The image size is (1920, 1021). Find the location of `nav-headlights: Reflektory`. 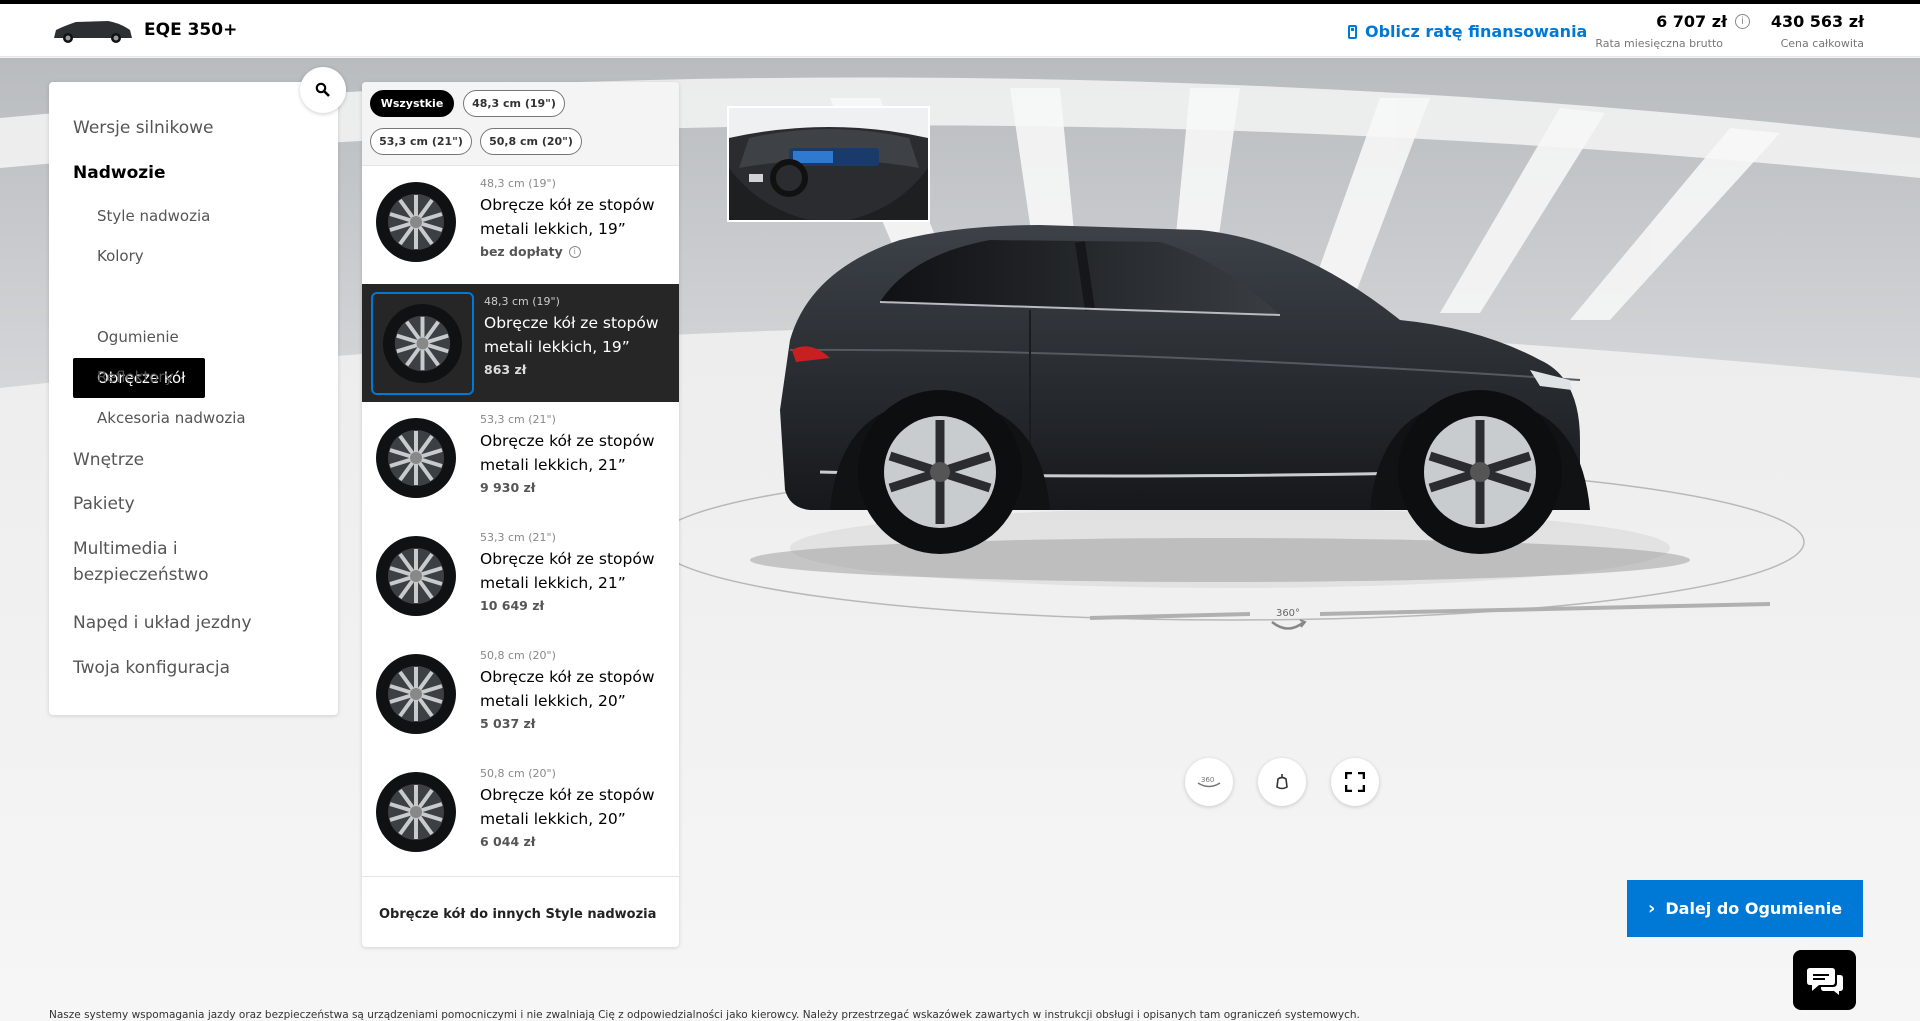

nav-headlights: Reflektory is located at coordinates (135, 377).